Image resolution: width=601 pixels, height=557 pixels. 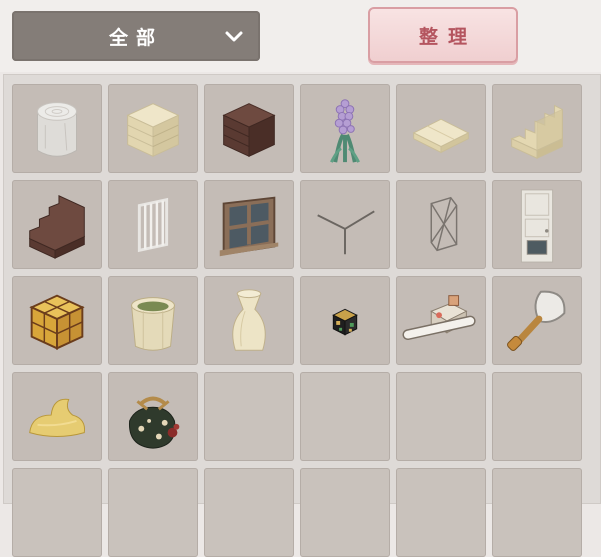 What do you see at coordinates (439, 317) in the screenshot?
I see `road-roller-icon` at bounding box center [439, 317].